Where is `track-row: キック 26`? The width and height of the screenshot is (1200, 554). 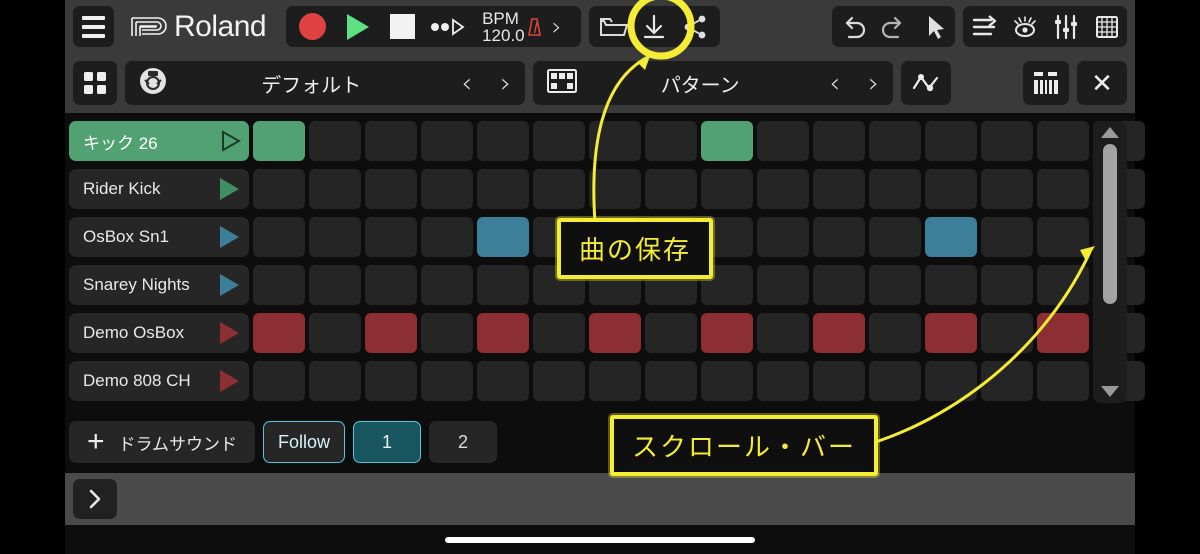 track-row: キック 26 is located at coordinates (159, 141).